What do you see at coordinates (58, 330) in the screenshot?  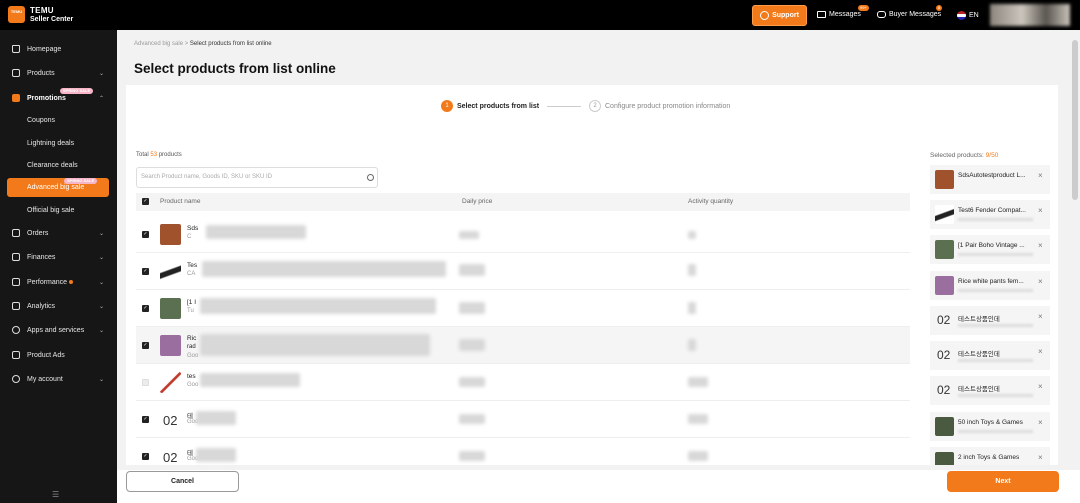 I see `sidebar-item-apps-and-services: Apps and services ⌄` at bounding box center [58, 330].